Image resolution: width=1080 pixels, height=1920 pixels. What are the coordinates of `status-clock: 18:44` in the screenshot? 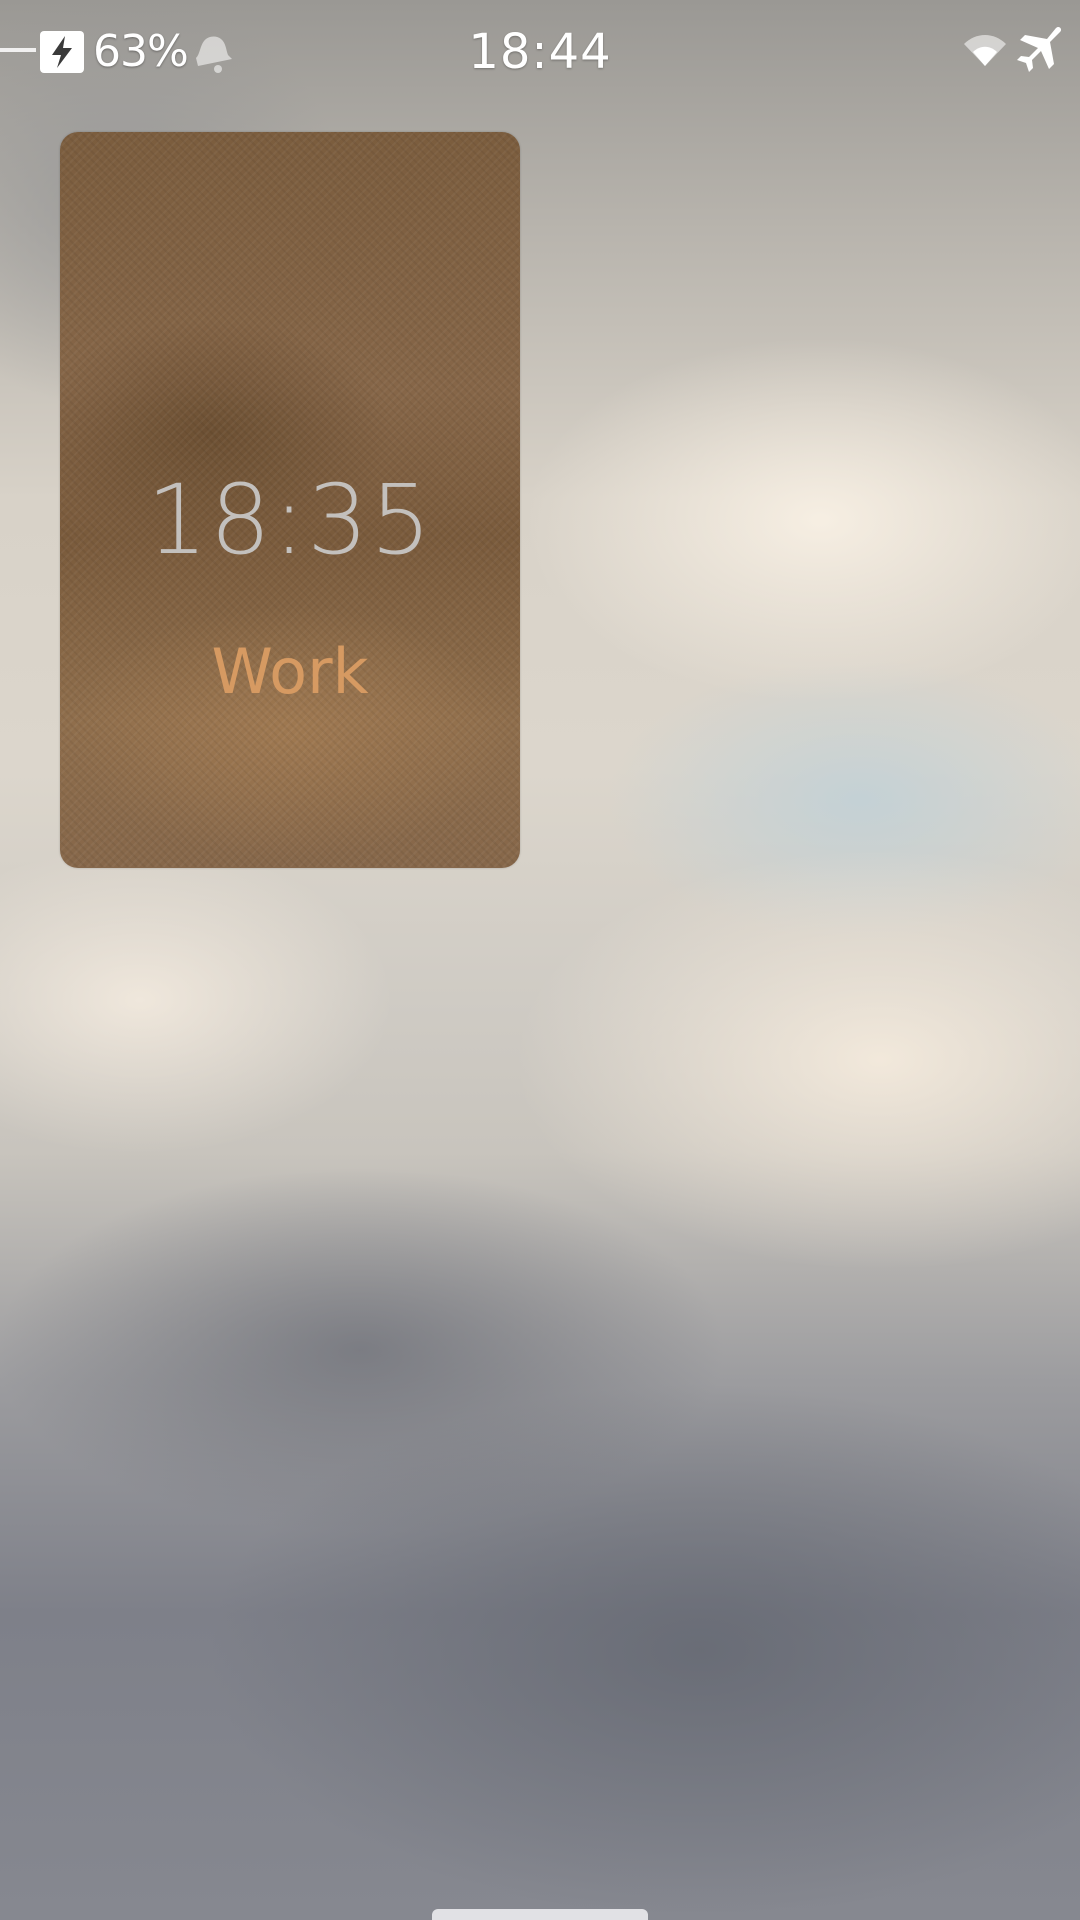 It's located at (540, 52).